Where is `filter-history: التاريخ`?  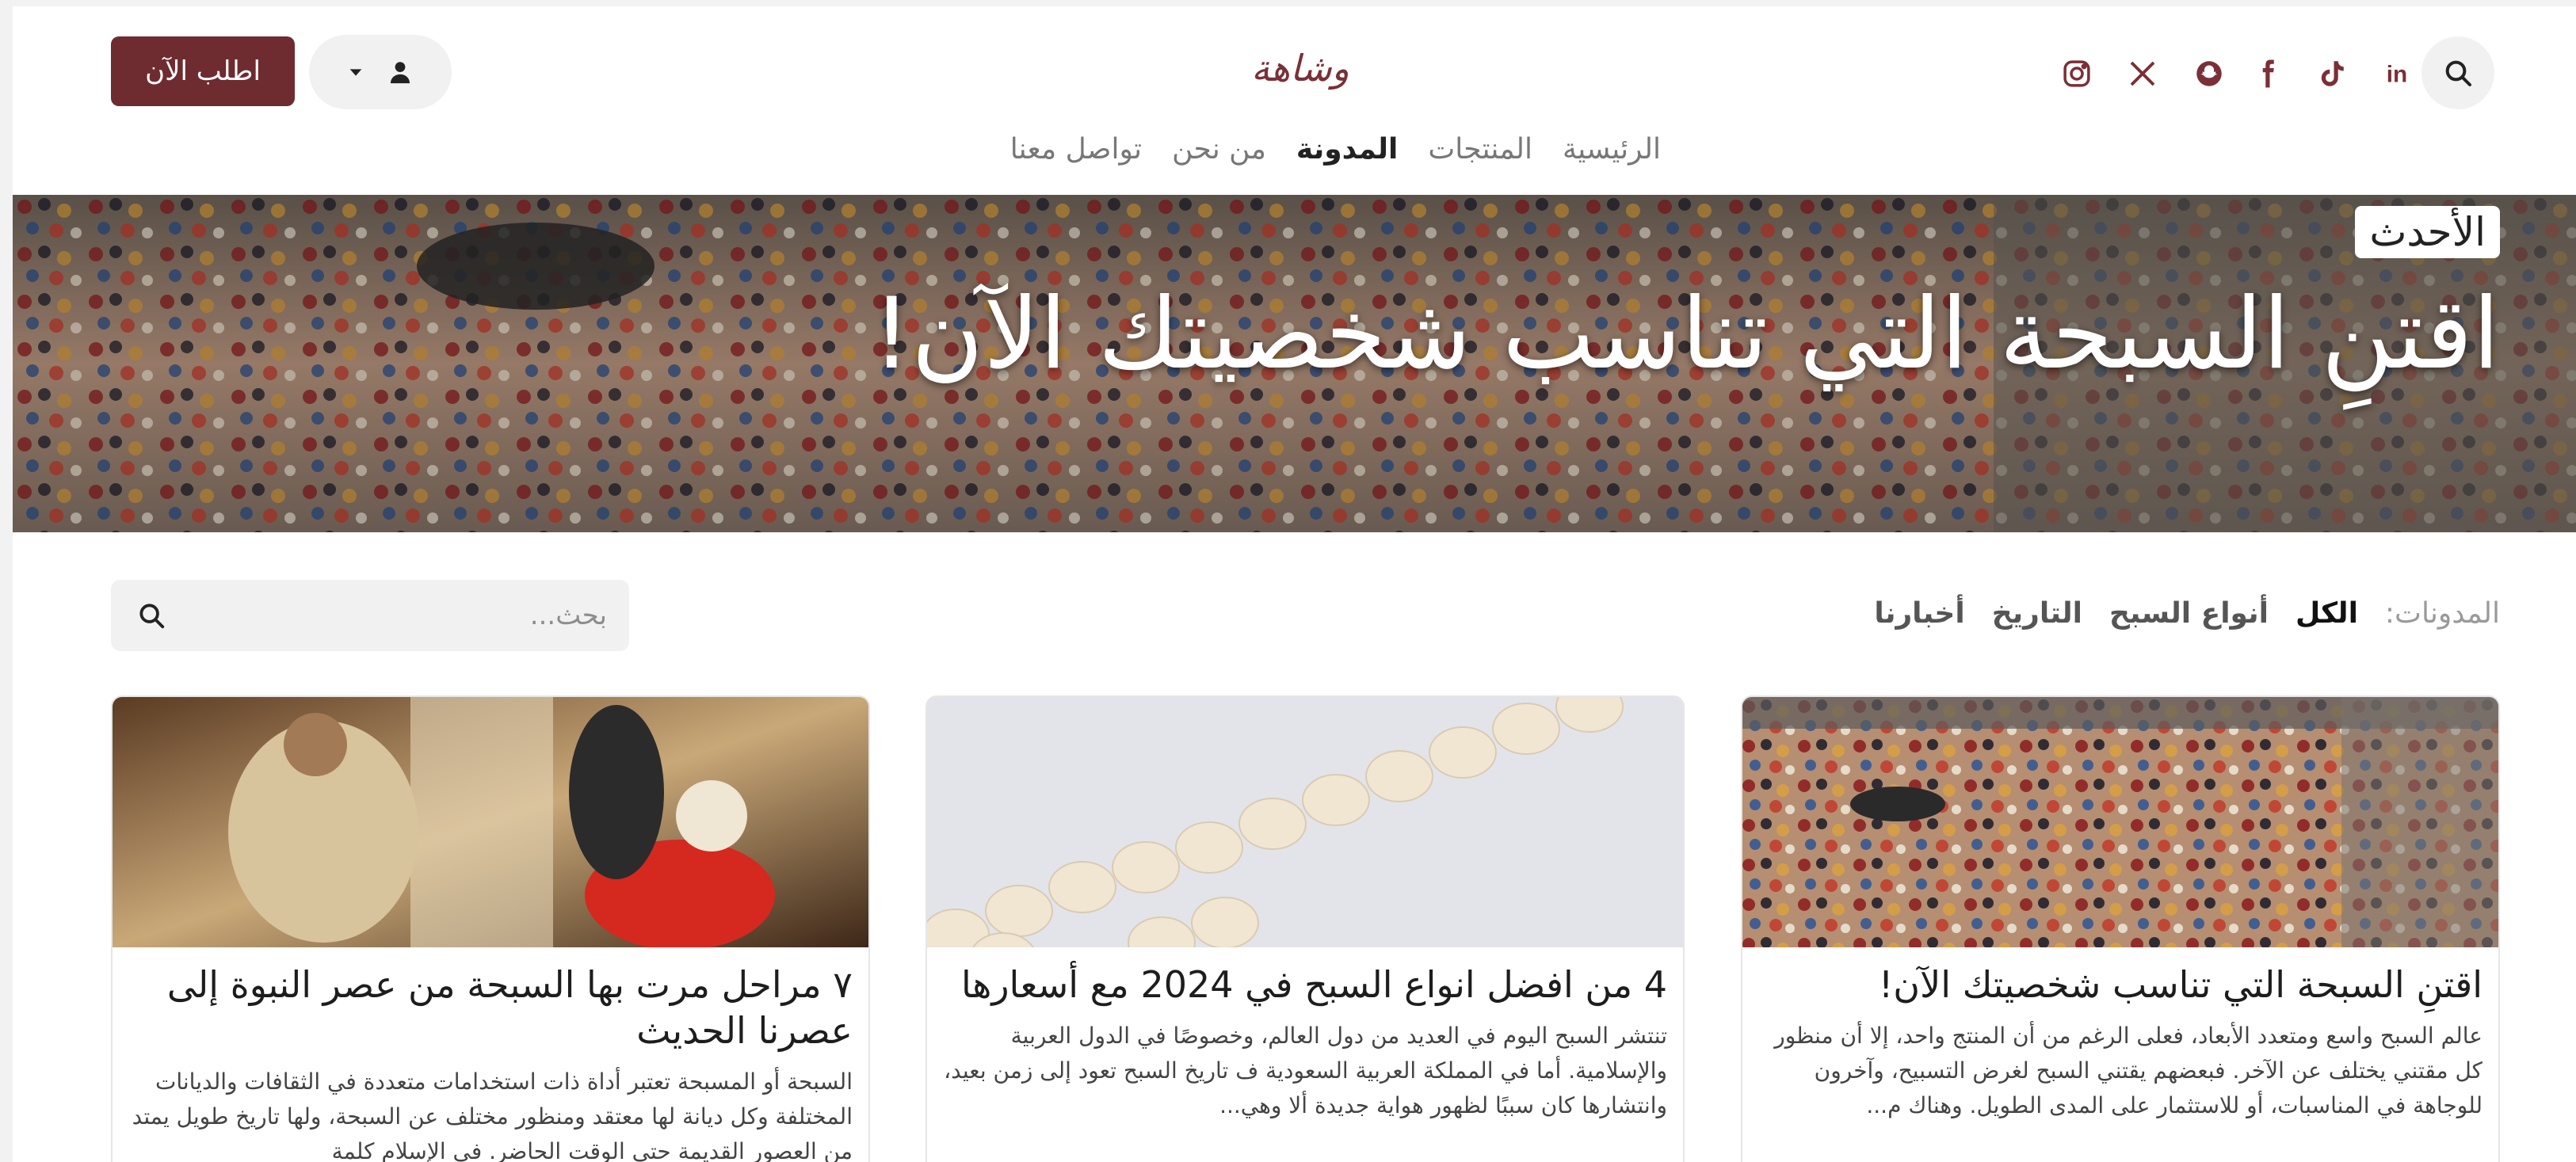 filter-history: التاريخ is located at coordinates (2037, 613).